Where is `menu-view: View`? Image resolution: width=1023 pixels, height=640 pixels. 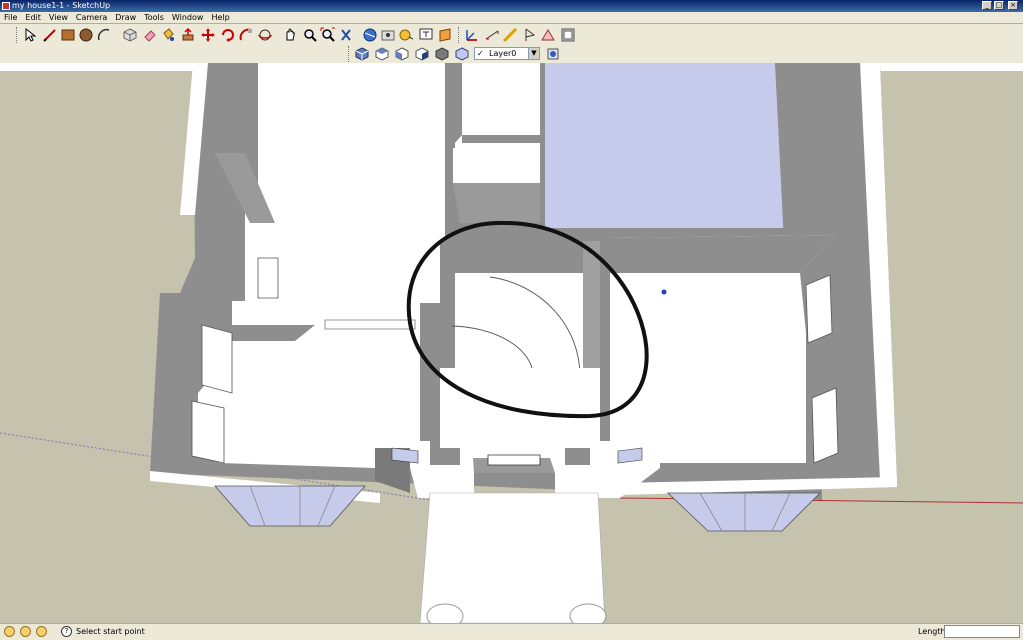
menu-view: View is located at coordinates (58, 17).